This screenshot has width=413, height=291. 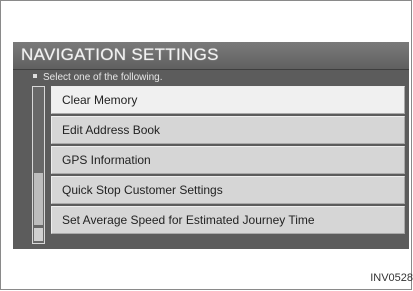 What do you see at coordinates (35, 76) in the screenshot?
I see `bullet-icon` at bounding box center [35, 76].